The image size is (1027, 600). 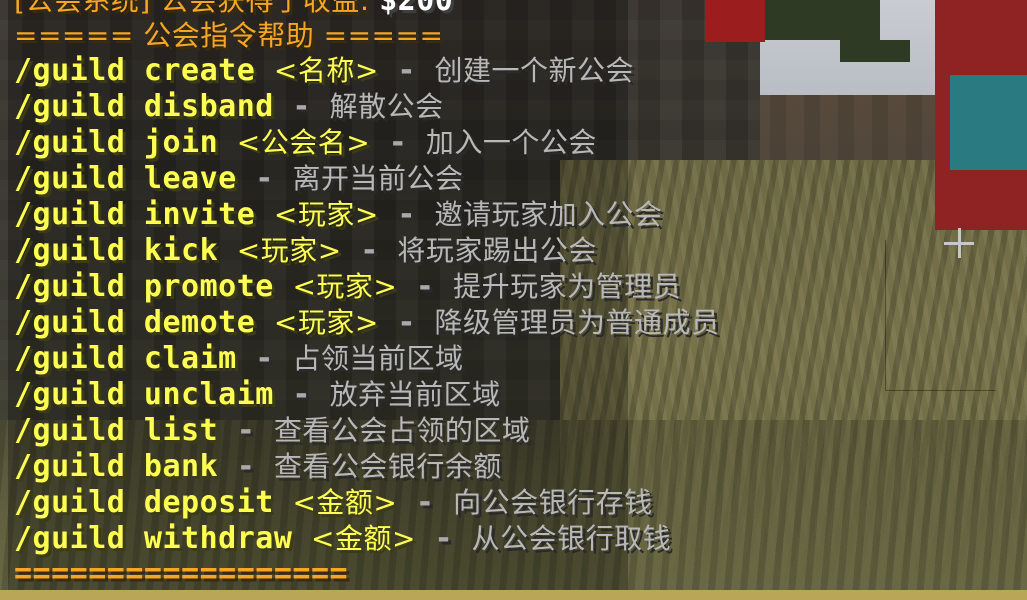 What do you see at coordinates (135, 214) in the screenshot?
I see `command-name: /guild invite` at bounding box center [135, 214].